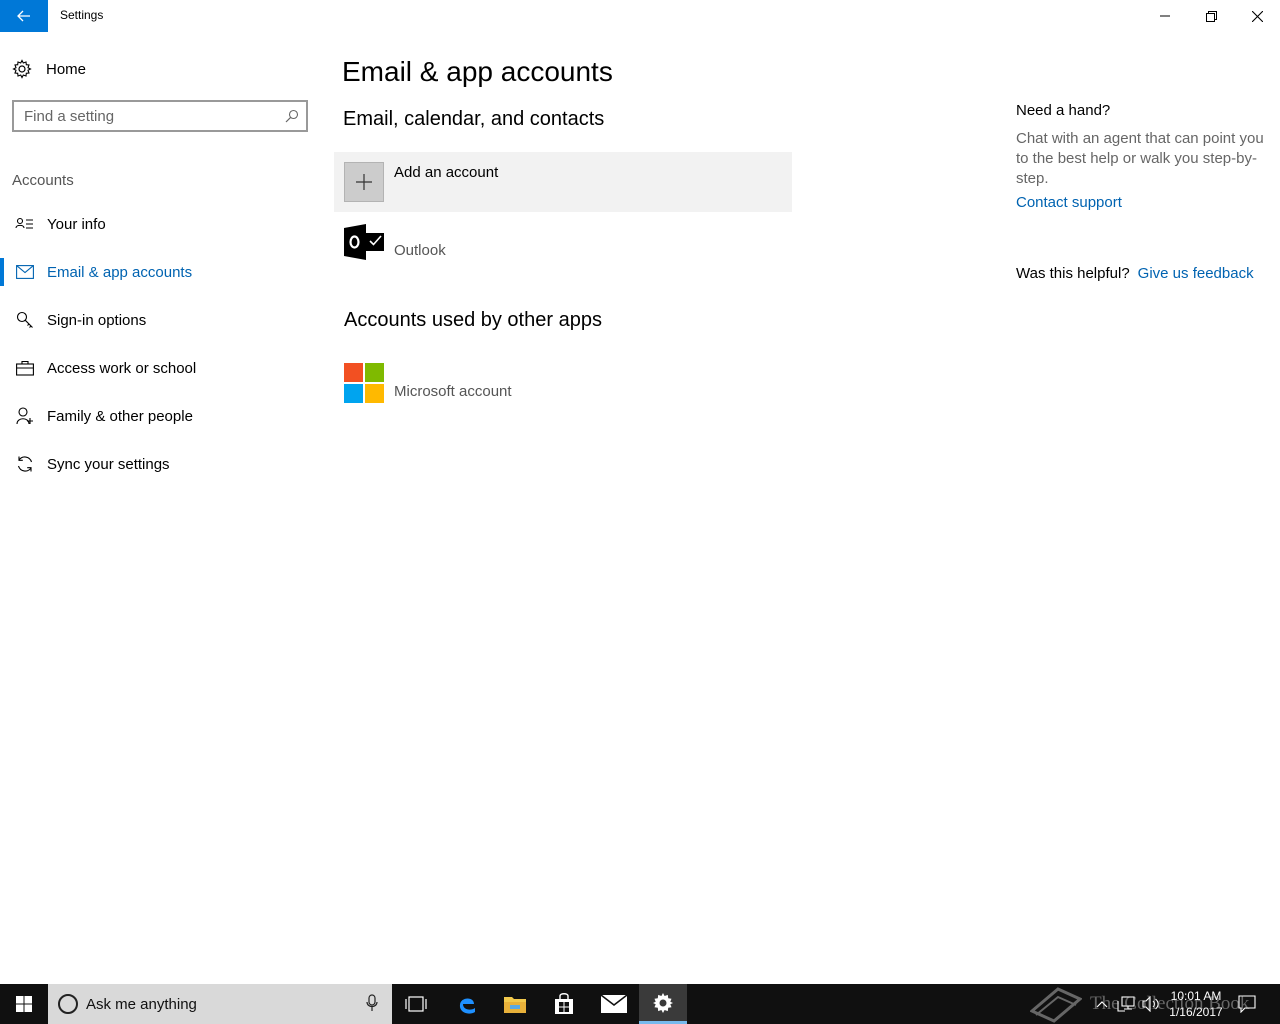 This screenshot has width=1280, height=1024. I want to click on sidebar-item-sign-in-options: Sign-in options, so click(160, 320).